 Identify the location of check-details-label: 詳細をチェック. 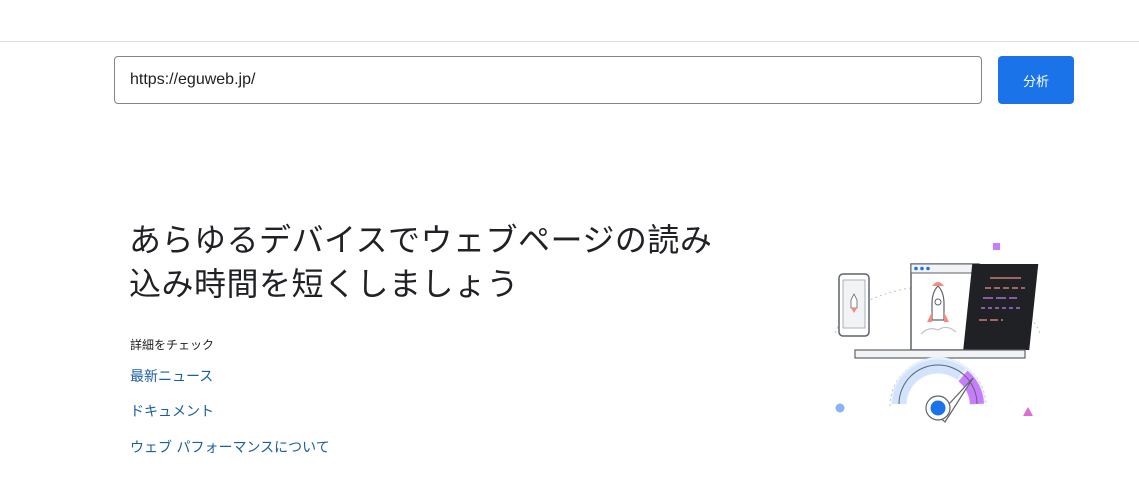
(172, 345).